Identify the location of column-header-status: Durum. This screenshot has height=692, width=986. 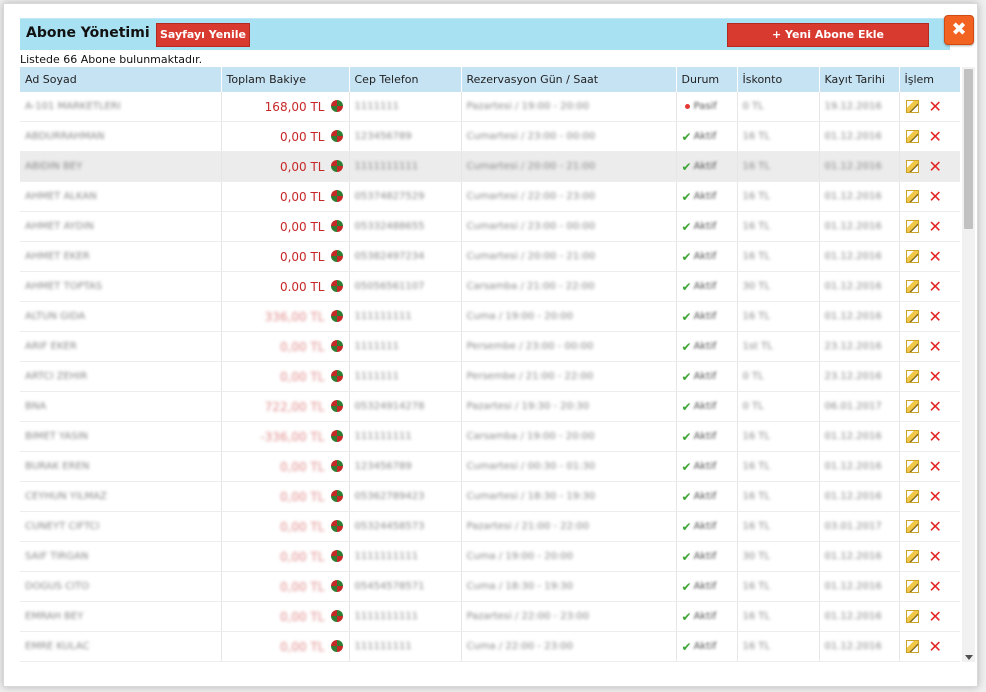
(707, 79).